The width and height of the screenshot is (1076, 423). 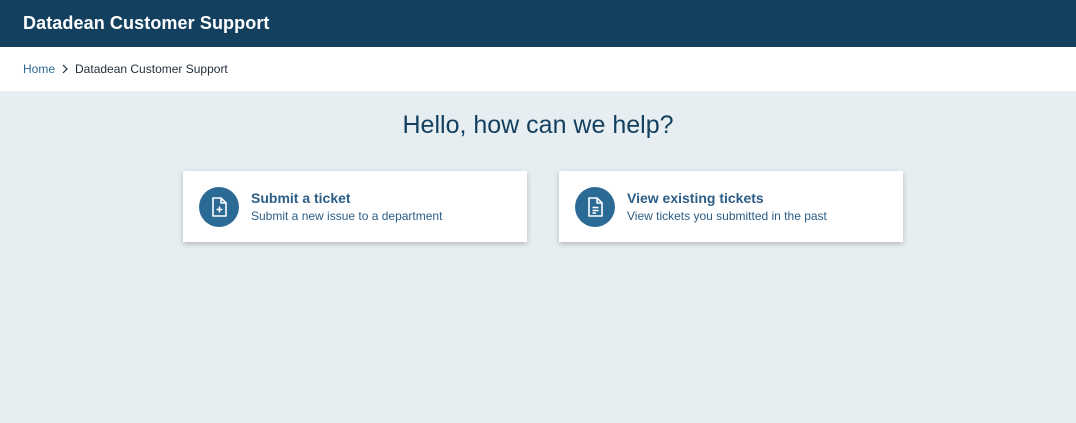 What do you see at coordinates (538, 23) in the screenshot?
I see `top-header: Datadean Customer Support` at bounding box center [538, 23].